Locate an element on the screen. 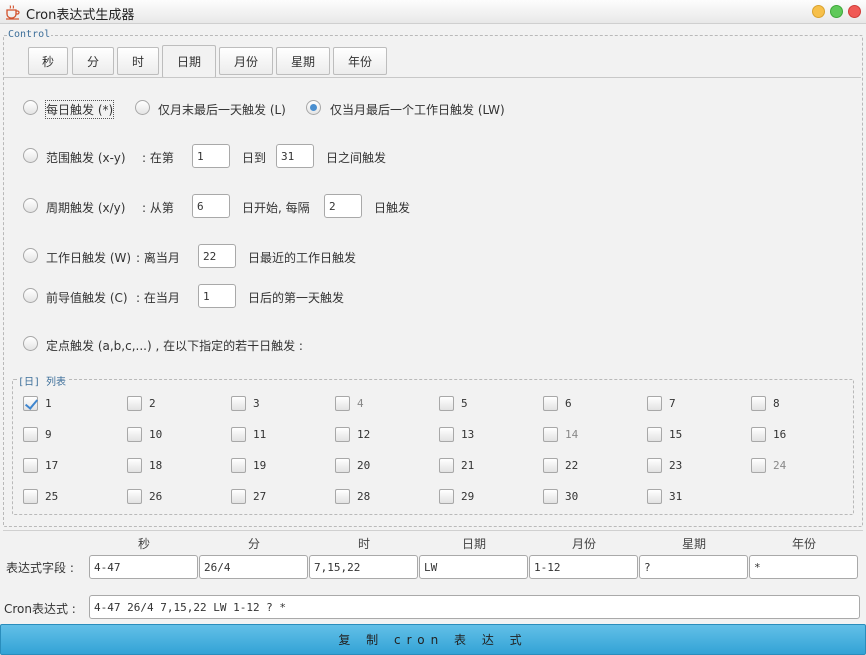 The height and width of the screenshot is (655, 866). minimize-button is located at coordinates (818, 11).